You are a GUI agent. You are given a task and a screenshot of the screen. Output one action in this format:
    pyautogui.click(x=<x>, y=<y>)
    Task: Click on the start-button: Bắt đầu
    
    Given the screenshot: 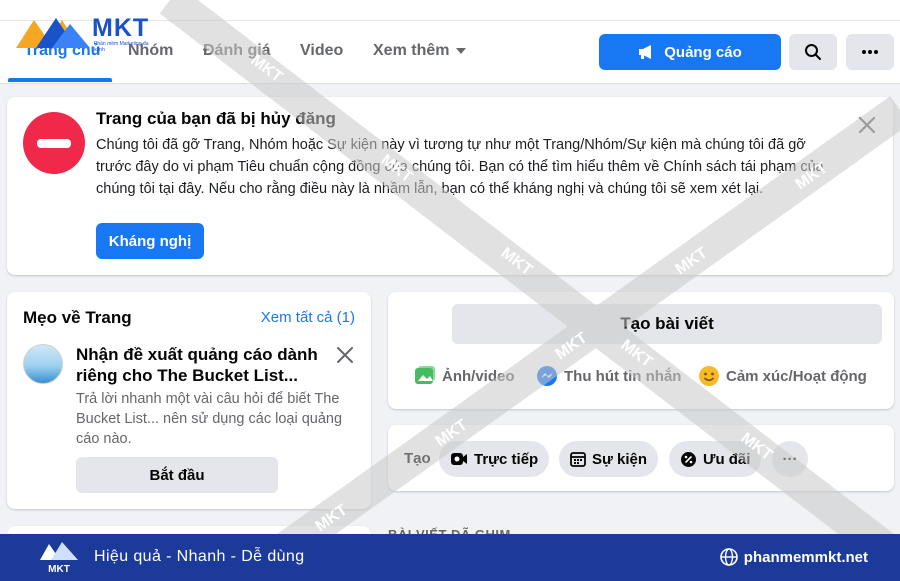 What is the action you would take?
    pyautogui.click(x=177, y=475)
    